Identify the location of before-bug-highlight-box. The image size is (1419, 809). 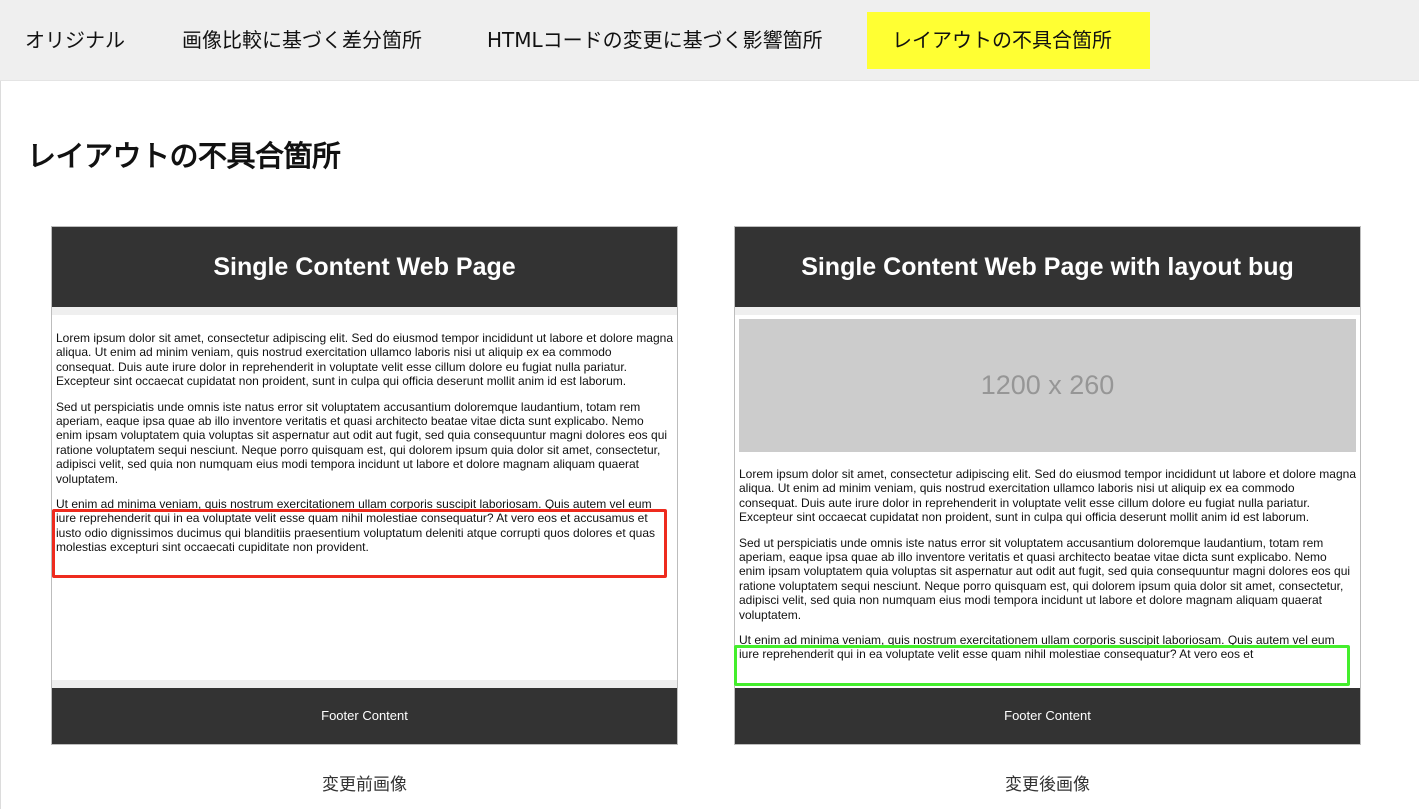
(359, 543).